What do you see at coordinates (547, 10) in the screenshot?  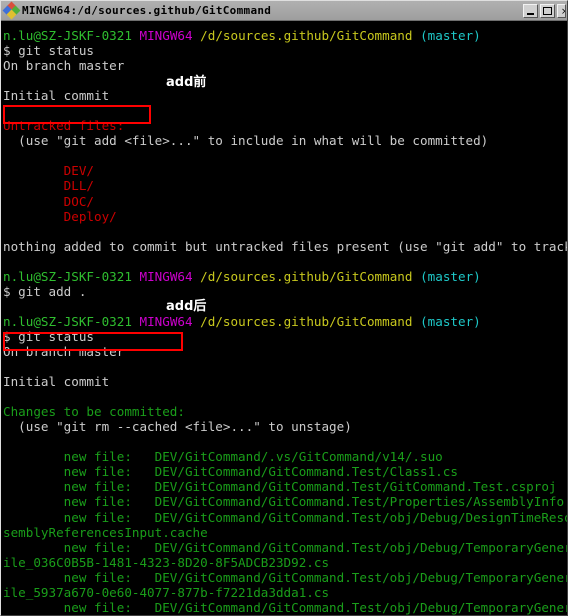 I see `maximize-button` at bounding box center [547, 10].